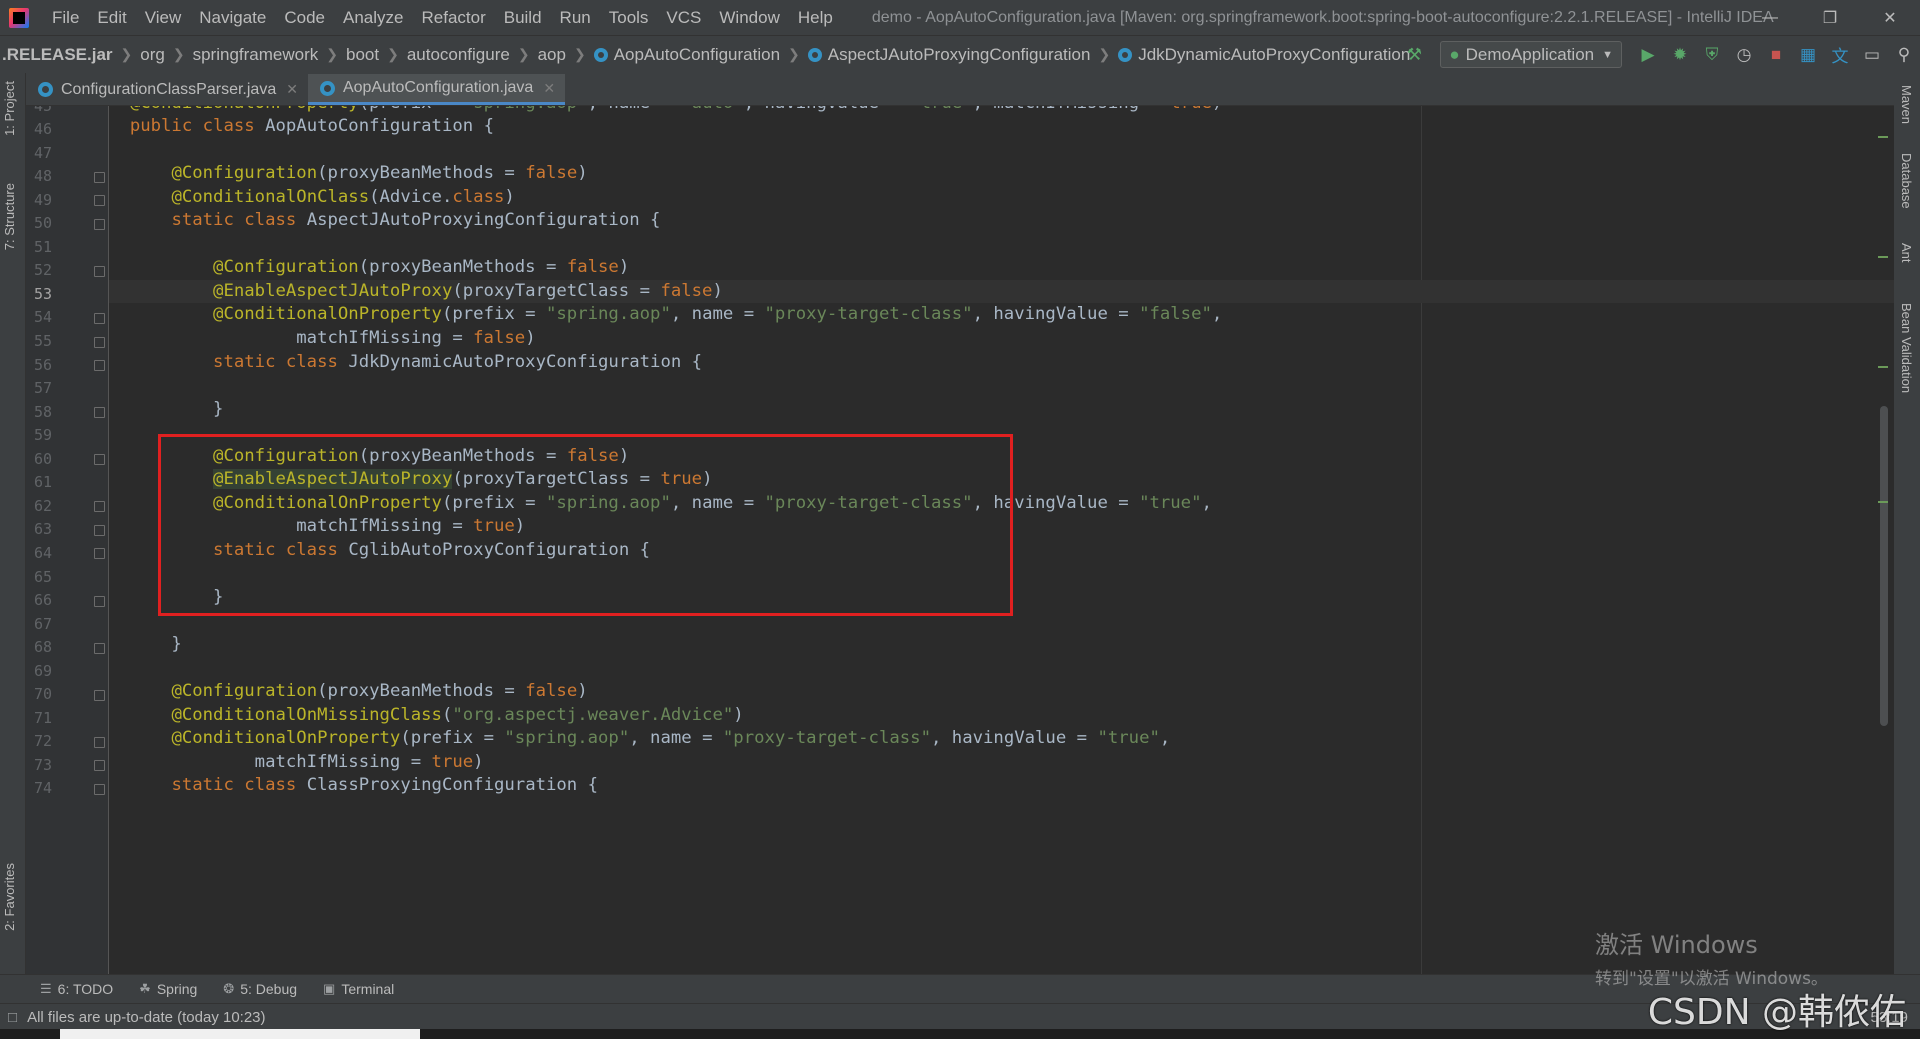  What do you see at coordinates (362, 55) in the screenshot?
I see `breadcrumb-item: boot` at bounding box center [362, 55].